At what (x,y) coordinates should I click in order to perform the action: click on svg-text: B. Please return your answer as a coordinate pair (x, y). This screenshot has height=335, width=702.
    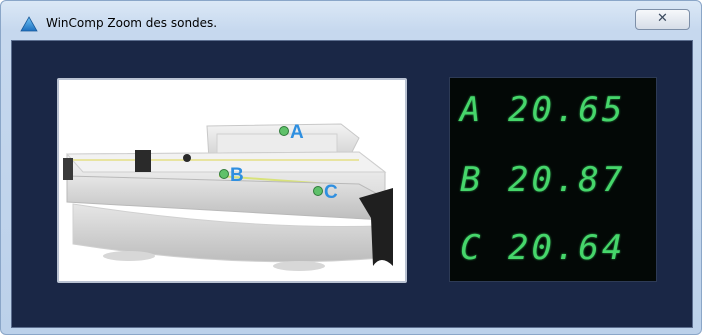
    Looking at the image, I should click on (237, 175).